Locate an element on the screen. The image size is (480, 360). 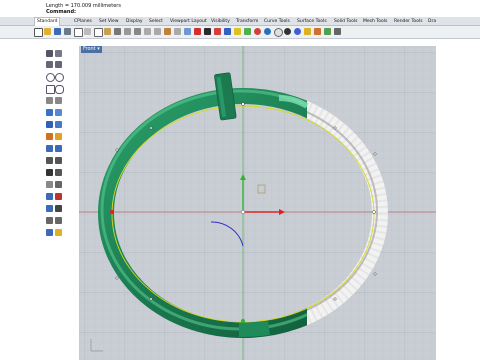
select-points-icon is located at coordinates (49, 53).